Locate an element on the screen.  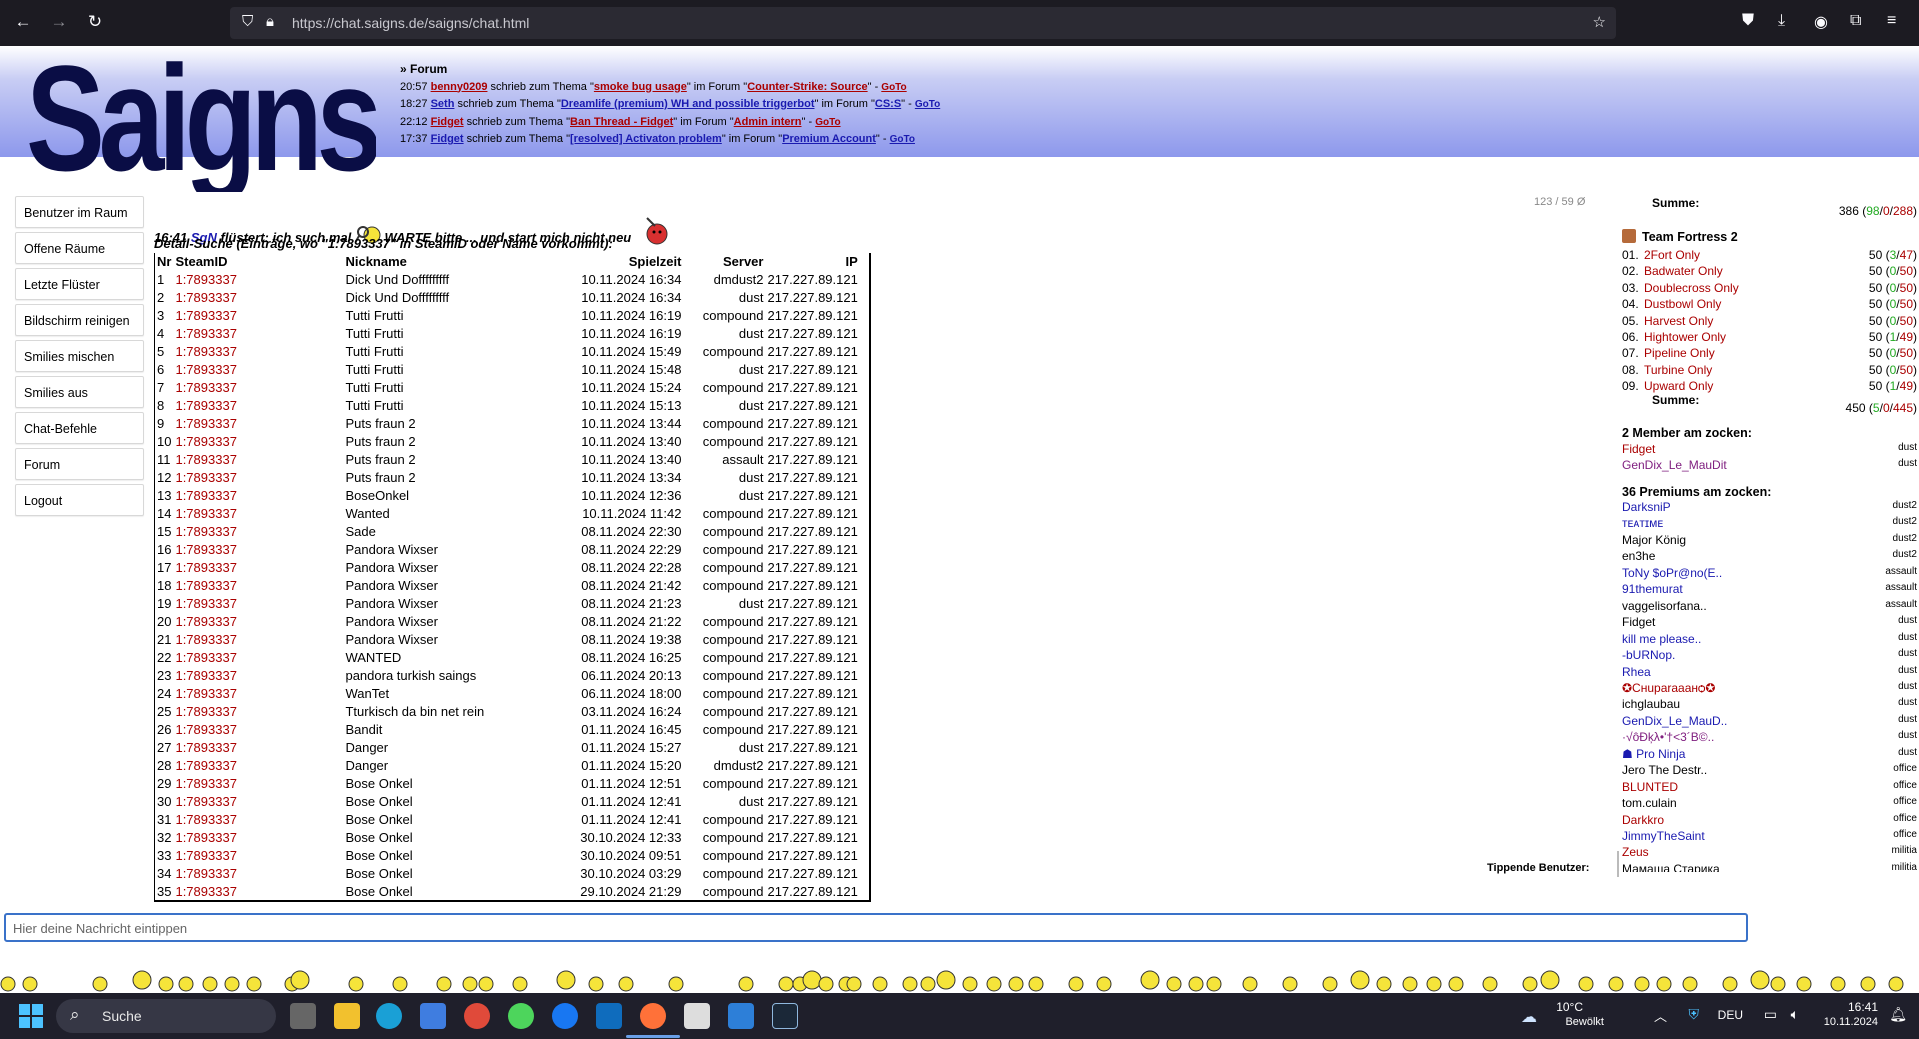
premium-row: ᴛᴇᴀᴛɪᴍᴇ dust2 is located at coordinates (1770, 524).